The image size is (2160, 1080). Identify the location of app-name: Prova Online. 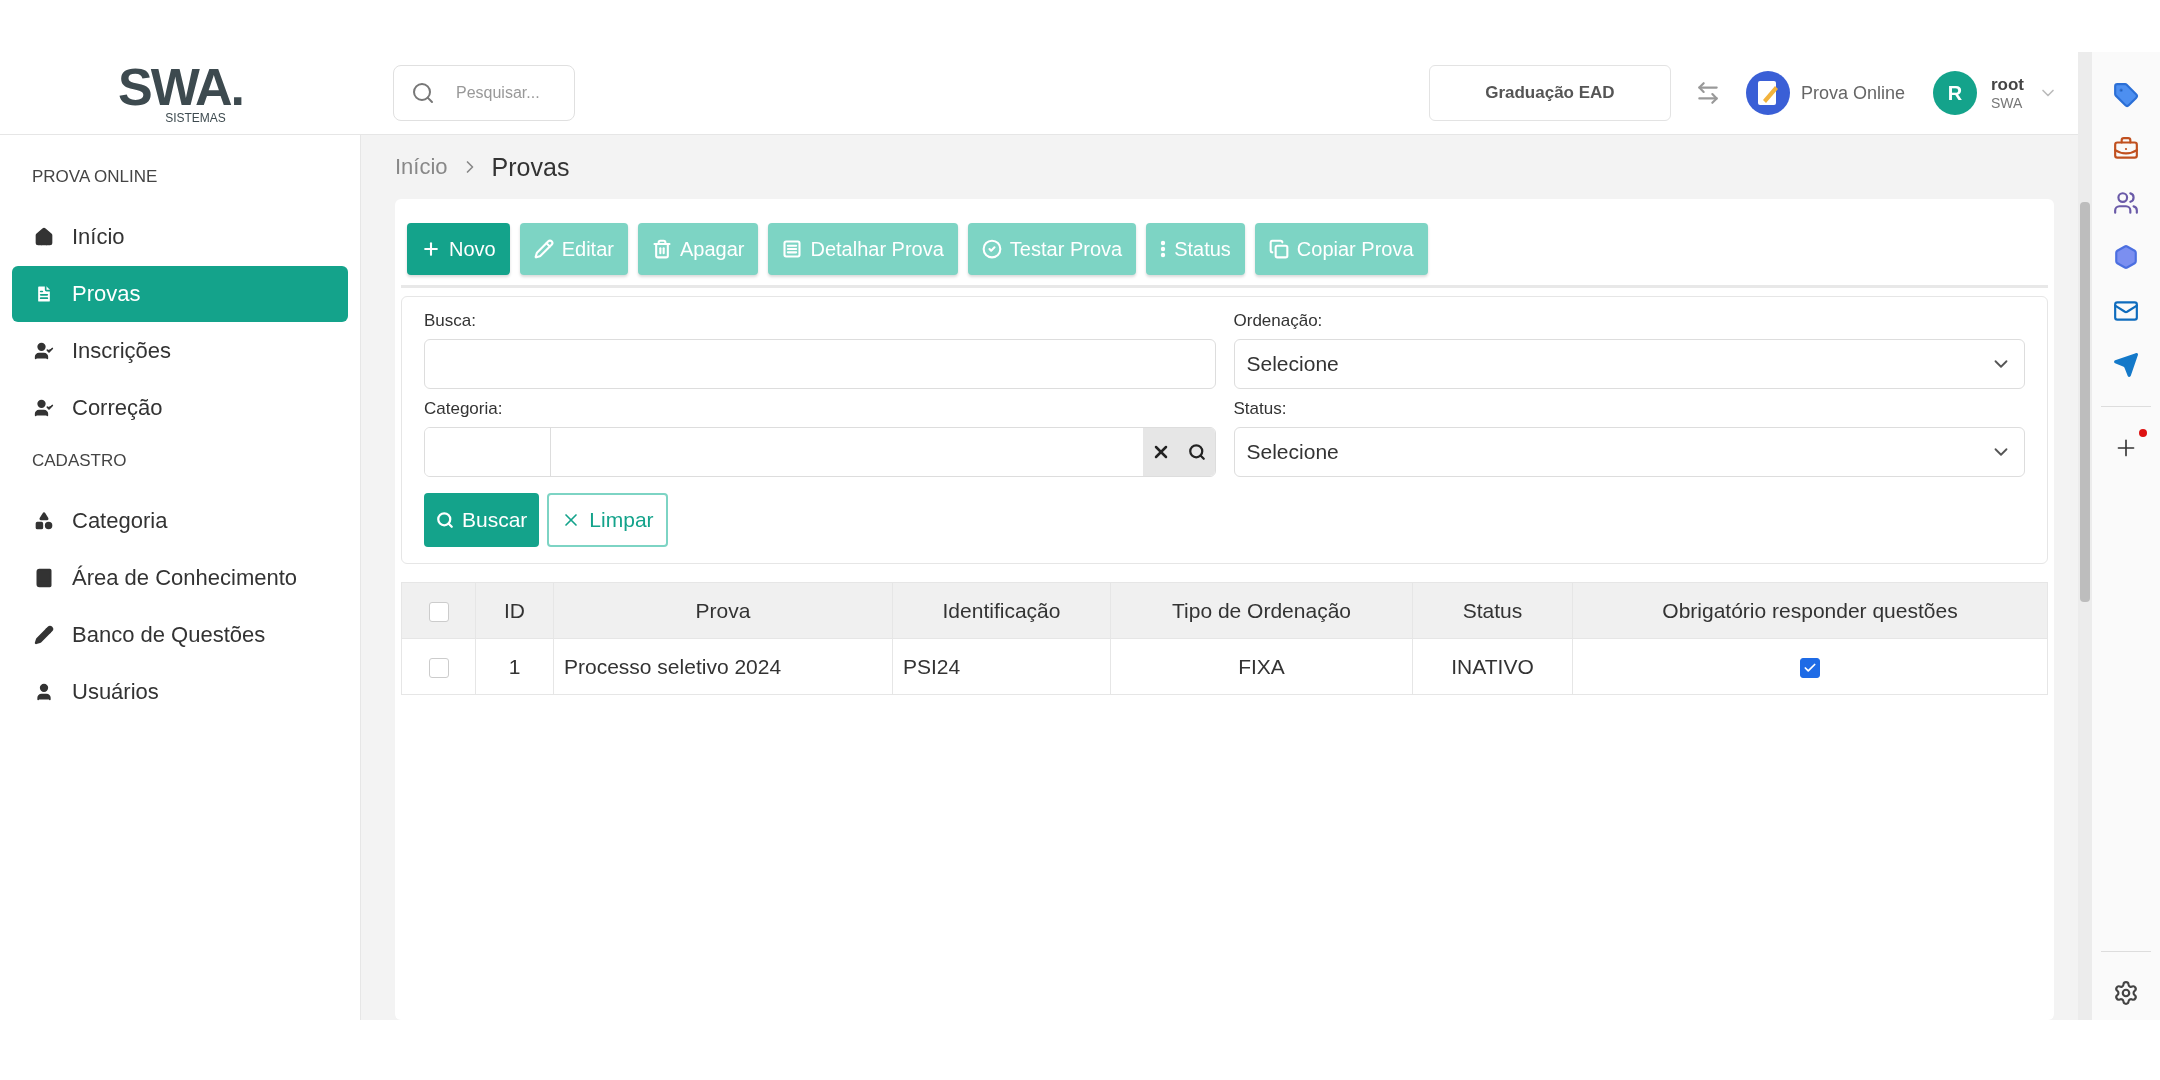
(1852, 93).